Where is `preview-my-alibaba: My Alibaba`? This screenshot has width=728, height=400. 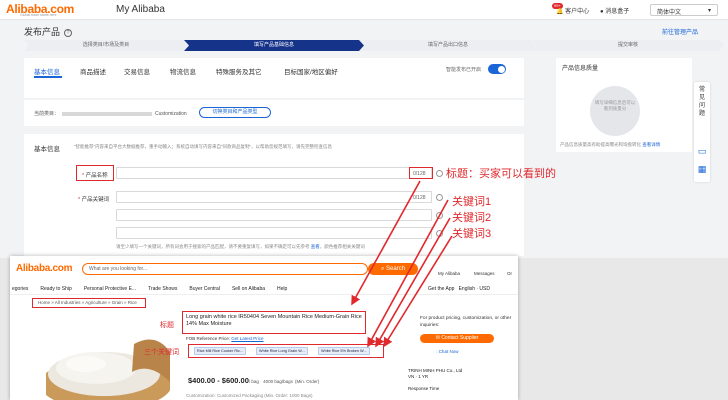
preview-my-alibaba: My Alibaba is located at coordinates (449, 273).